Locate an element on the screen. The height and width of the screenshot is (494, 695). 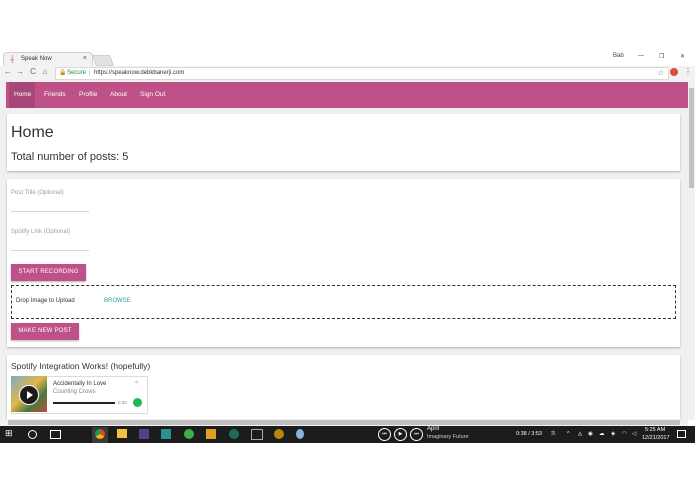
artist-name: Counting Crows is located at coordinates (74, 392).